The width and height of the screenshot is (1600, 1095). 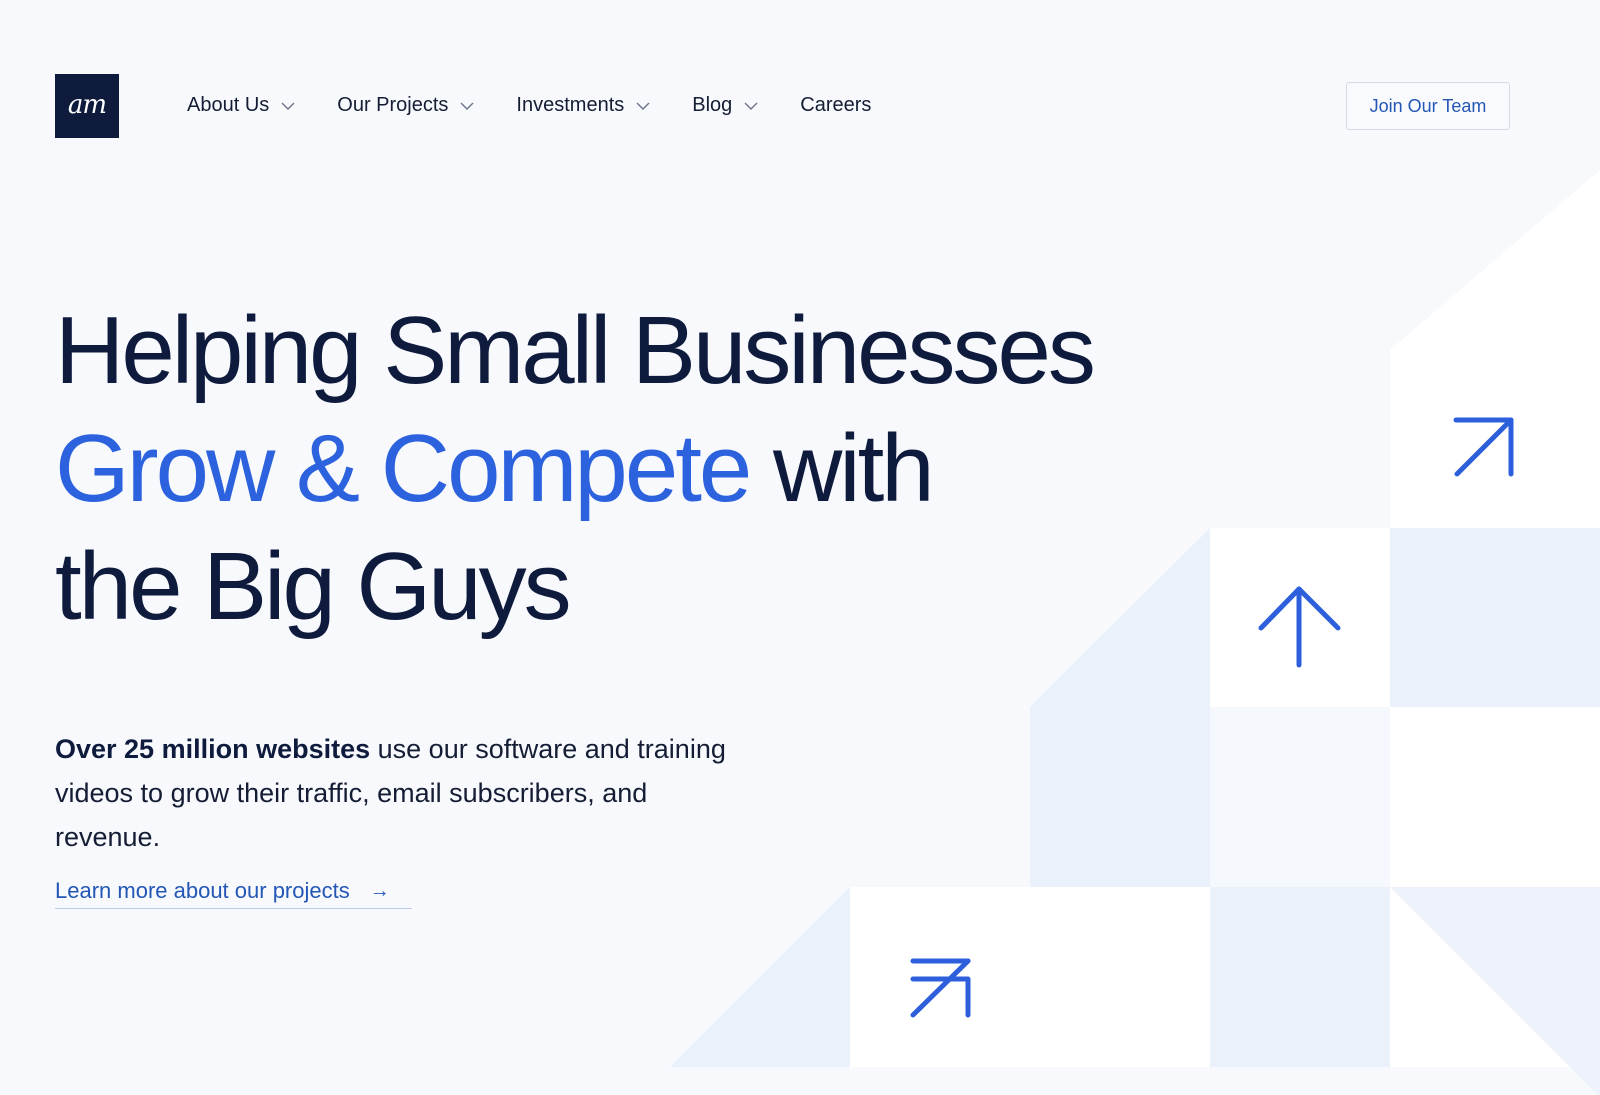 I want to click on headline-line-2-rest: with, so click(x=842, y=468).